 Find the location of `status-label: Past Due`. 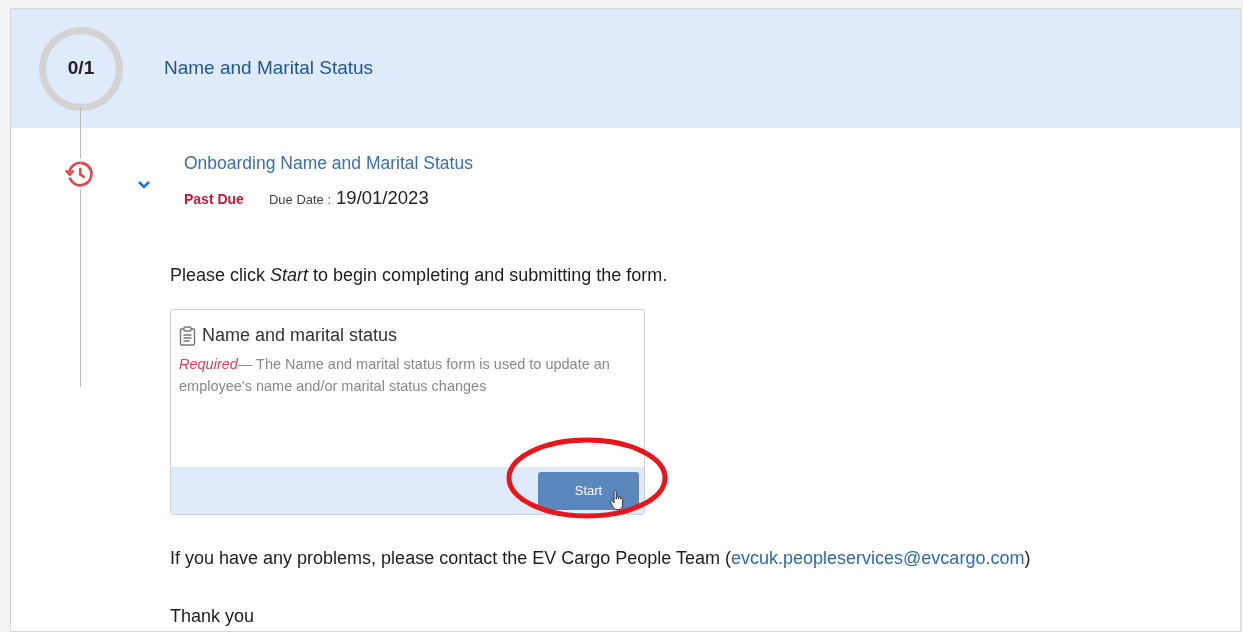

status-label: Past Due is located at coordinates (214, 200).